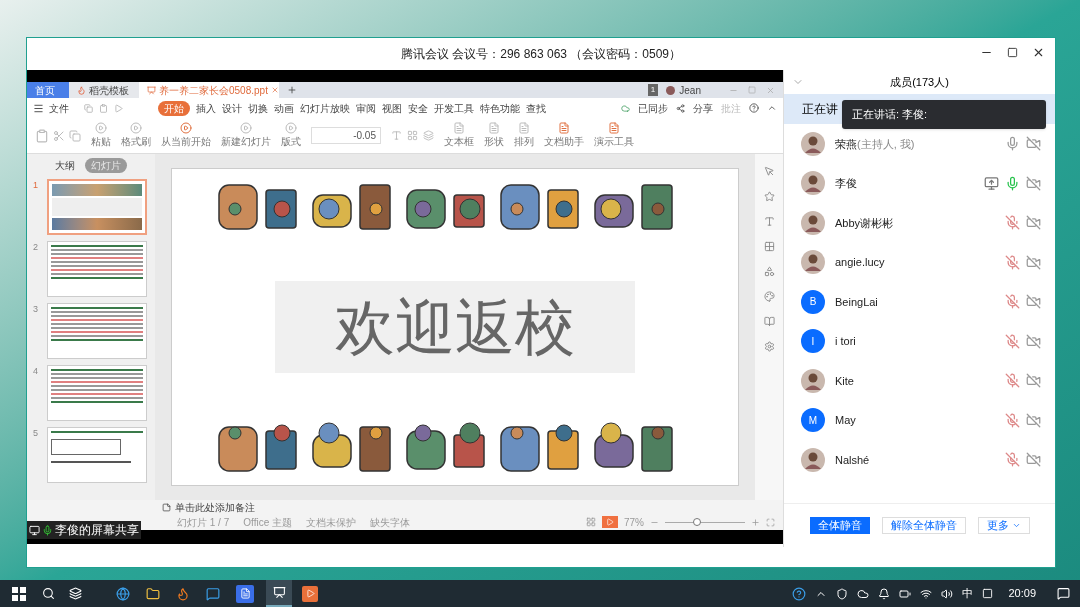 This screenshot has height=607, width=1080. What do you see at coordinates (842, 593) in the screenshot?
I see `shield-icon` at bounding box center [842, 593].